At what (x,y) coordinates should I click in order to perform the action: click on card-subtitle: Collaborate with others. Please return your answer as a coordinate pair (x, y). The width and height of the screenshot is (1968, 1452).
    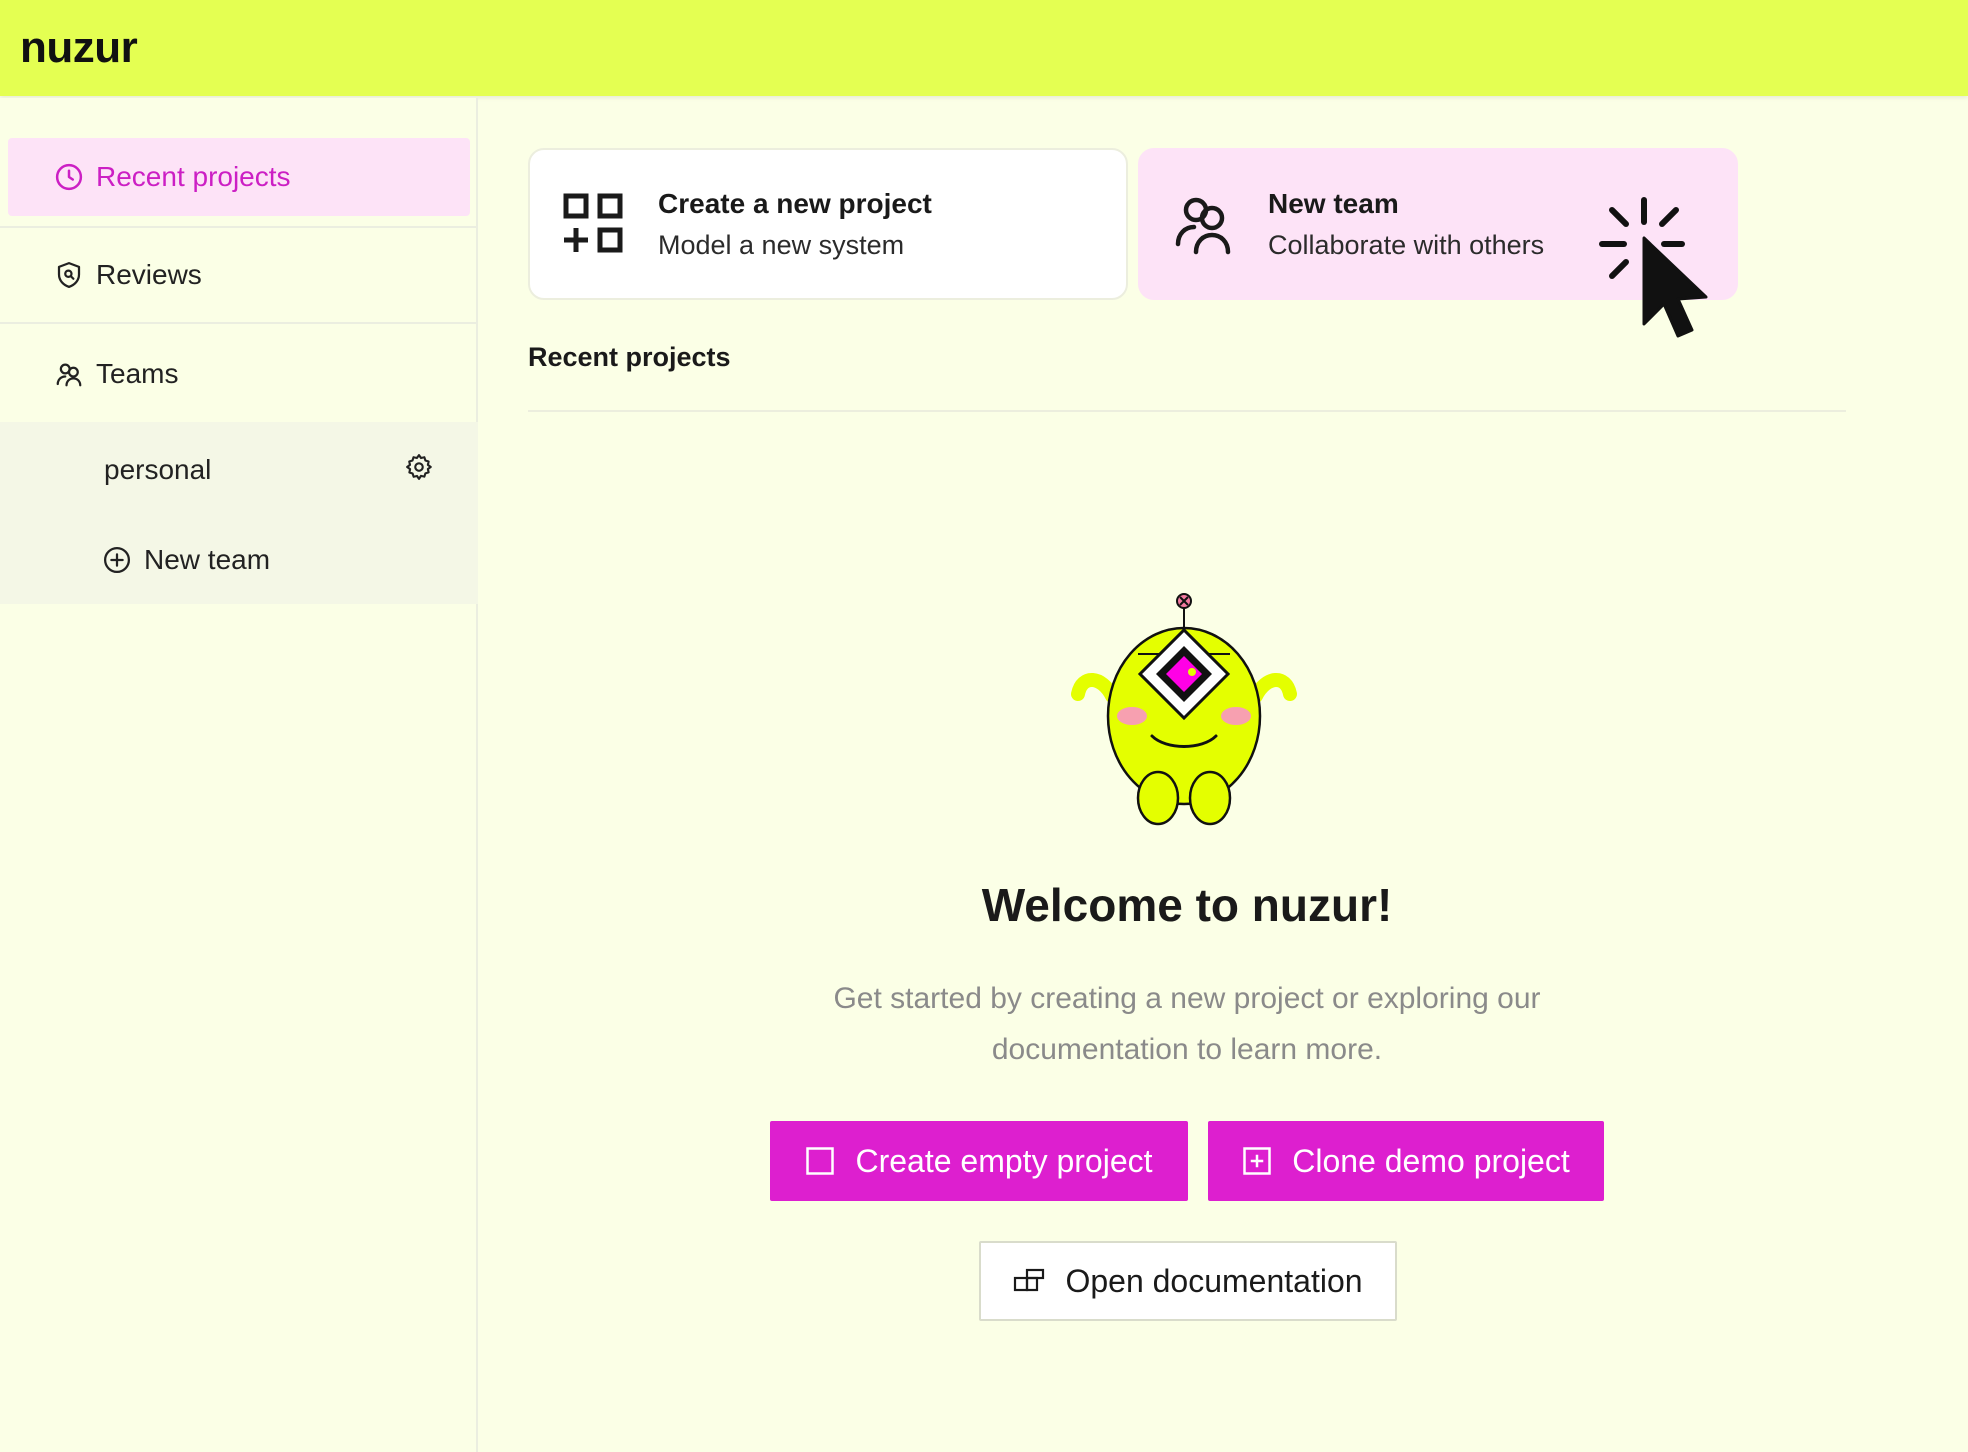
    Looking at the image, I should click on (1406, 244).